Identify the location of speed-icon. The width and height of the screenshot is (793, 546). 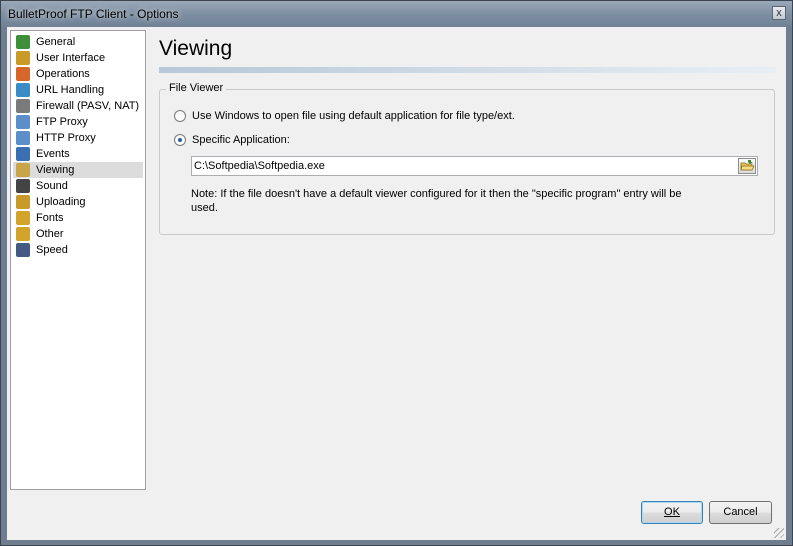
(23, 250).